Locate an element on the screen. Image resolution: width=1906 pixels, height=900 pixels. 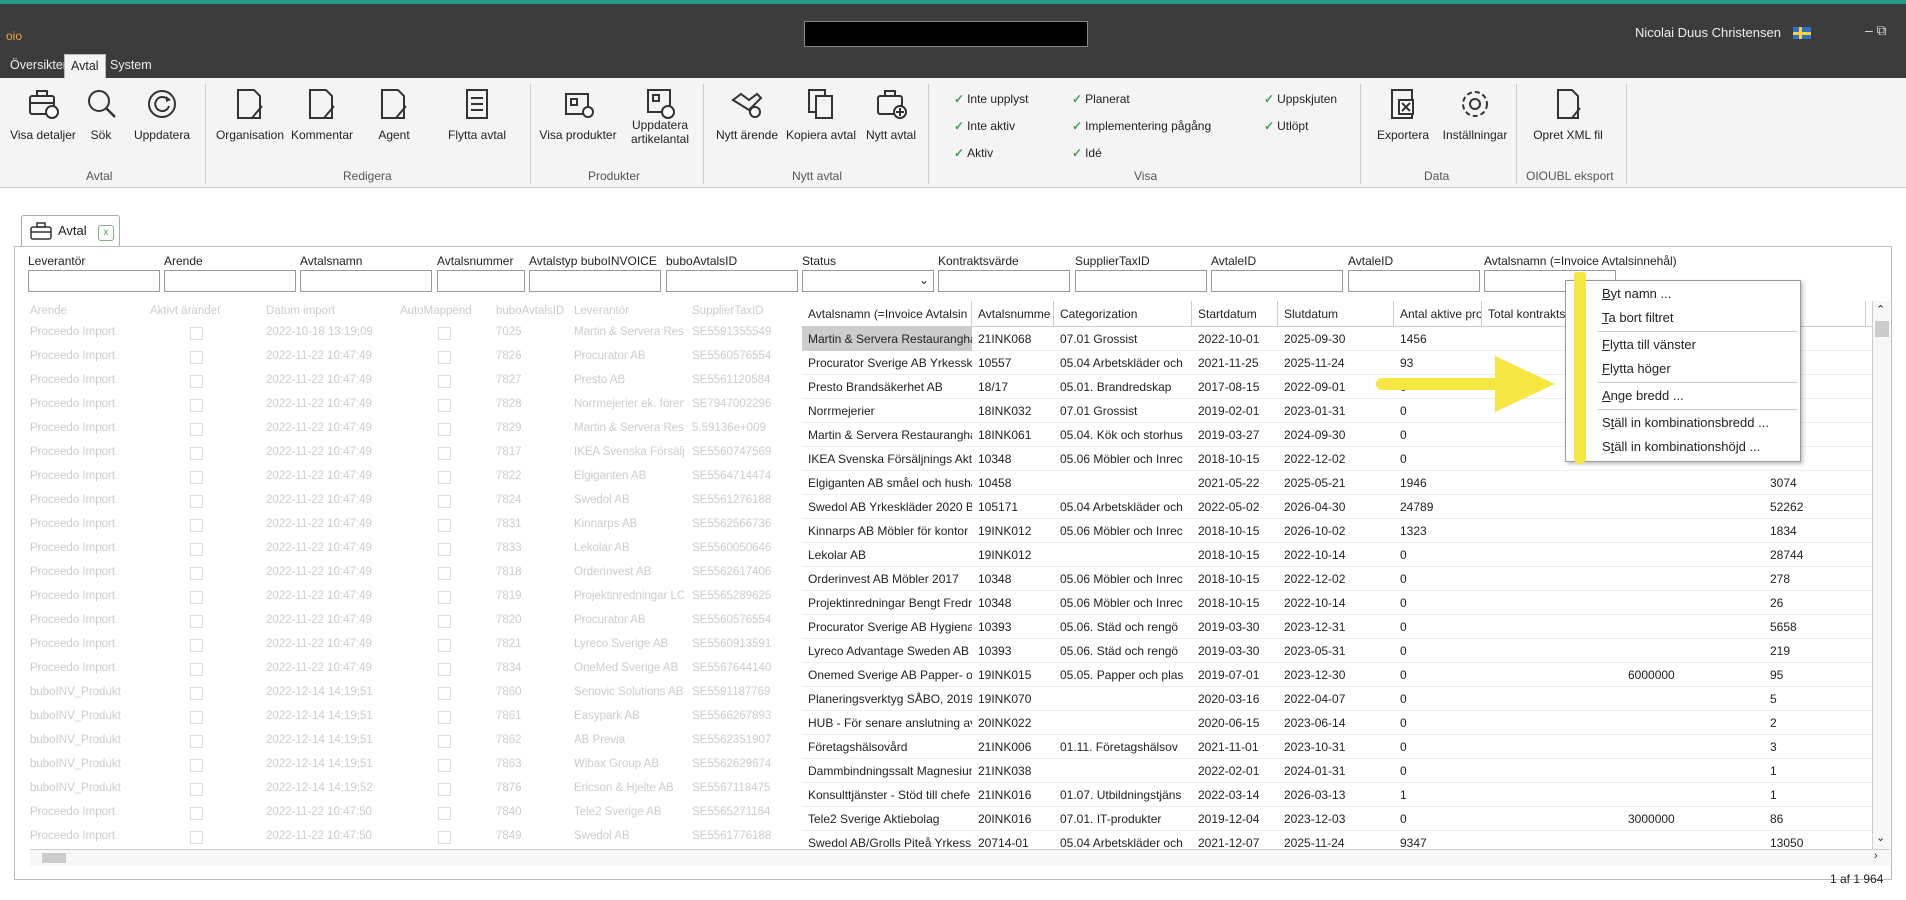
filter-inte-aktiv: ✓ Inte aktiv is located at coordinates (984, 126).